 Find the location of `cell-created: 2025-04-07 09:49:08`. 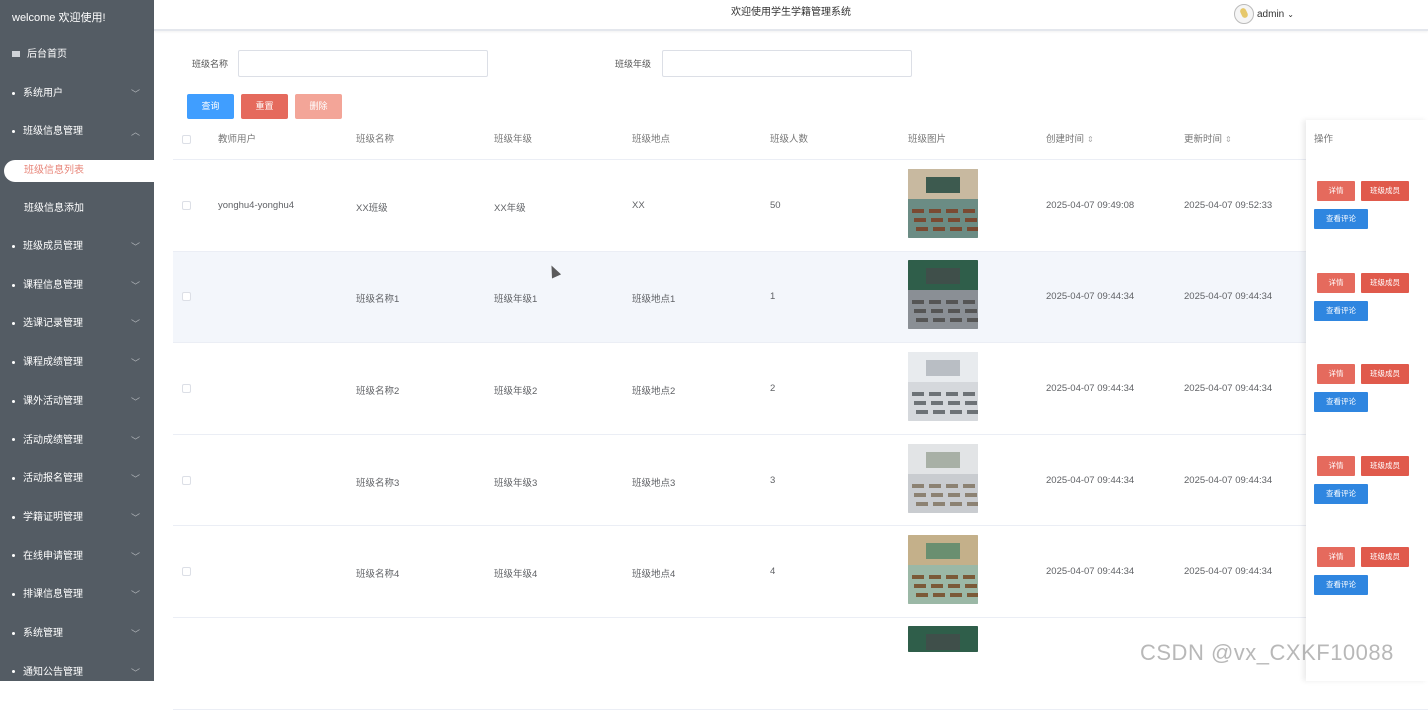

cell-created: 2025-04-07 09:49:08 is located at coordinates (1090, 205).